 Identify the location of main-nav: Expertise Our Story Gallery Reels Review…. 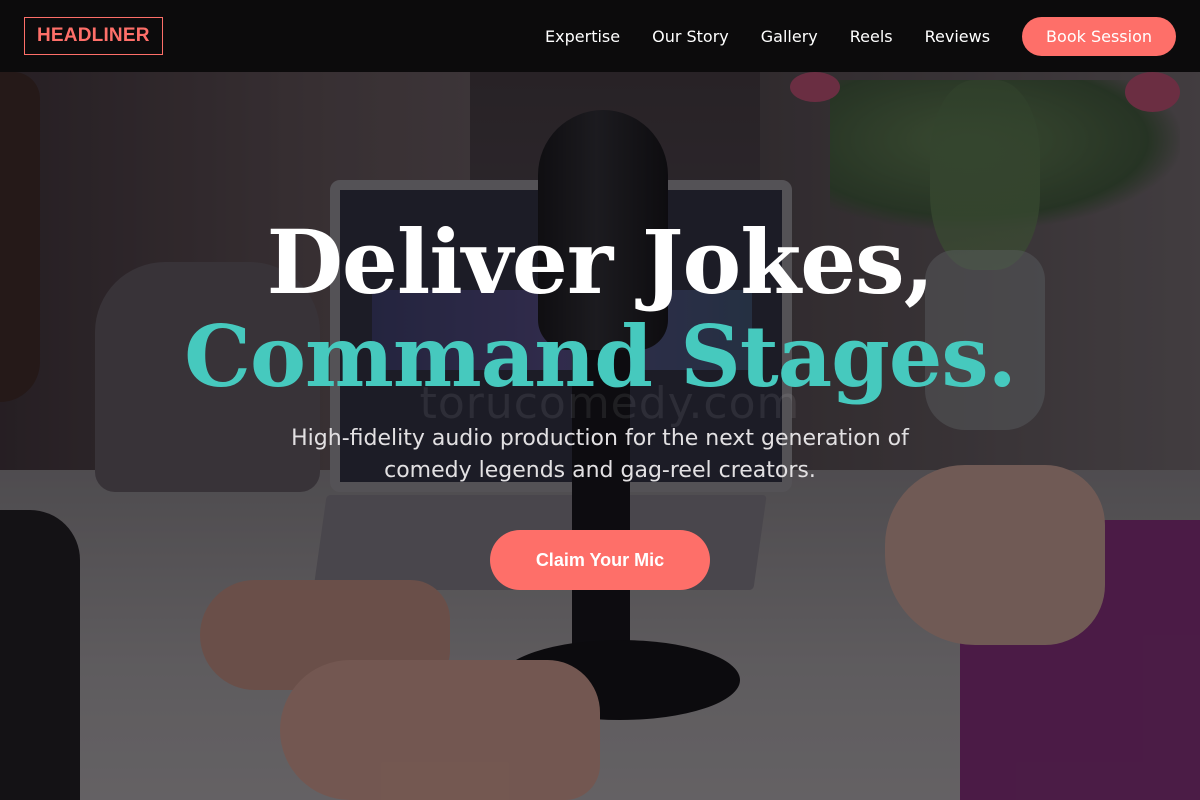
(860, 36).